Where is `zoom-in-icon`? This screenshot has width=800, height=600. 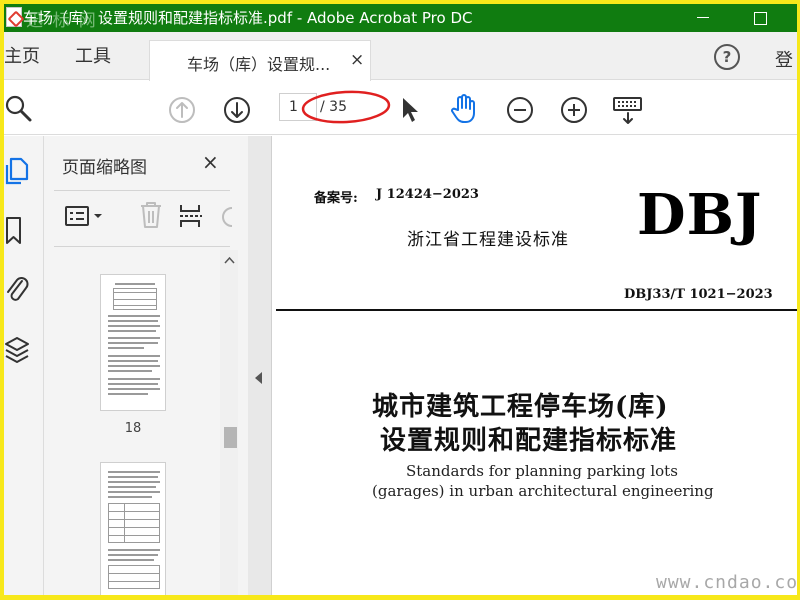 zoom-in-icon is located at coordinates (574, 110).